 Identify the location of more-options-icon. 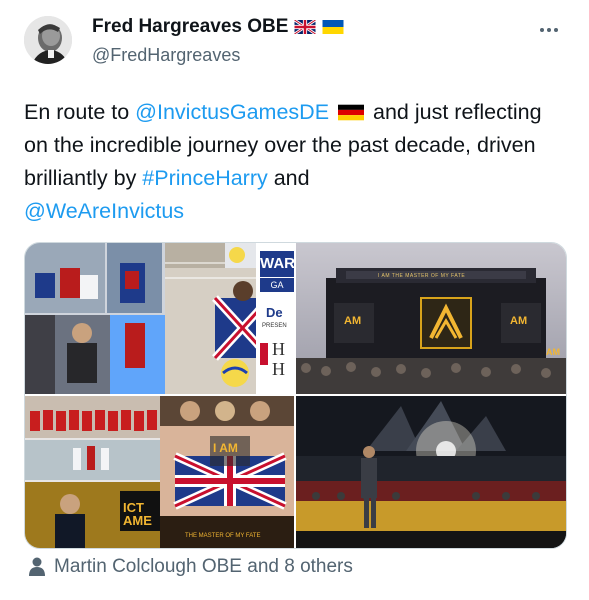
(552, 30).